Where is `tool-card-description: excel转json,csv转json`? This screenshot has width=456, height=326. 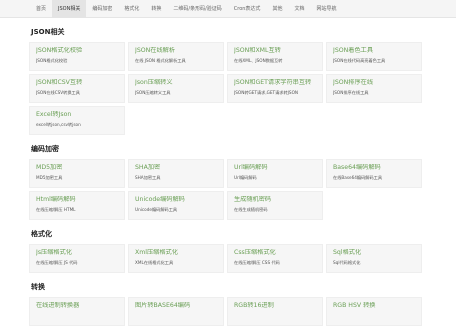
tool-card-description: excel转json,csv转json is located at coordinates (58, 124).